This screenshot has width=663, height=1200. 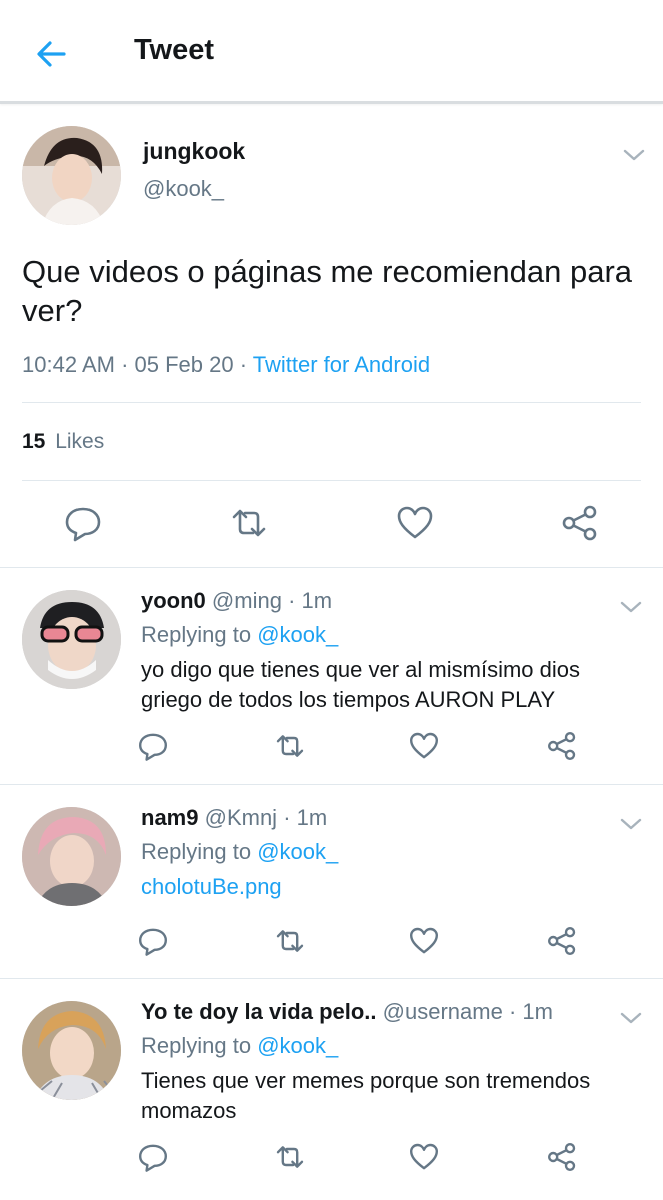 I want to click on reply-author-handle: @username, so click(x=443, y=1011).